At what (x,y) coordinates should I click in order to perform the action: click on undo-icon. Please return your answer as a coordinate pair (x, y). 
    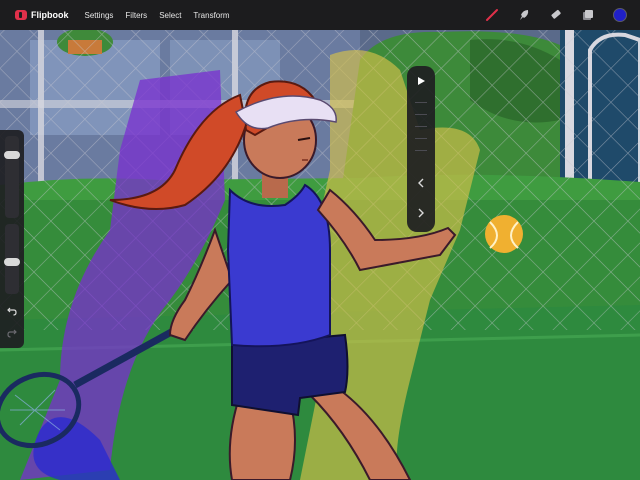
    Looking at the image, I should click on (12, 311).